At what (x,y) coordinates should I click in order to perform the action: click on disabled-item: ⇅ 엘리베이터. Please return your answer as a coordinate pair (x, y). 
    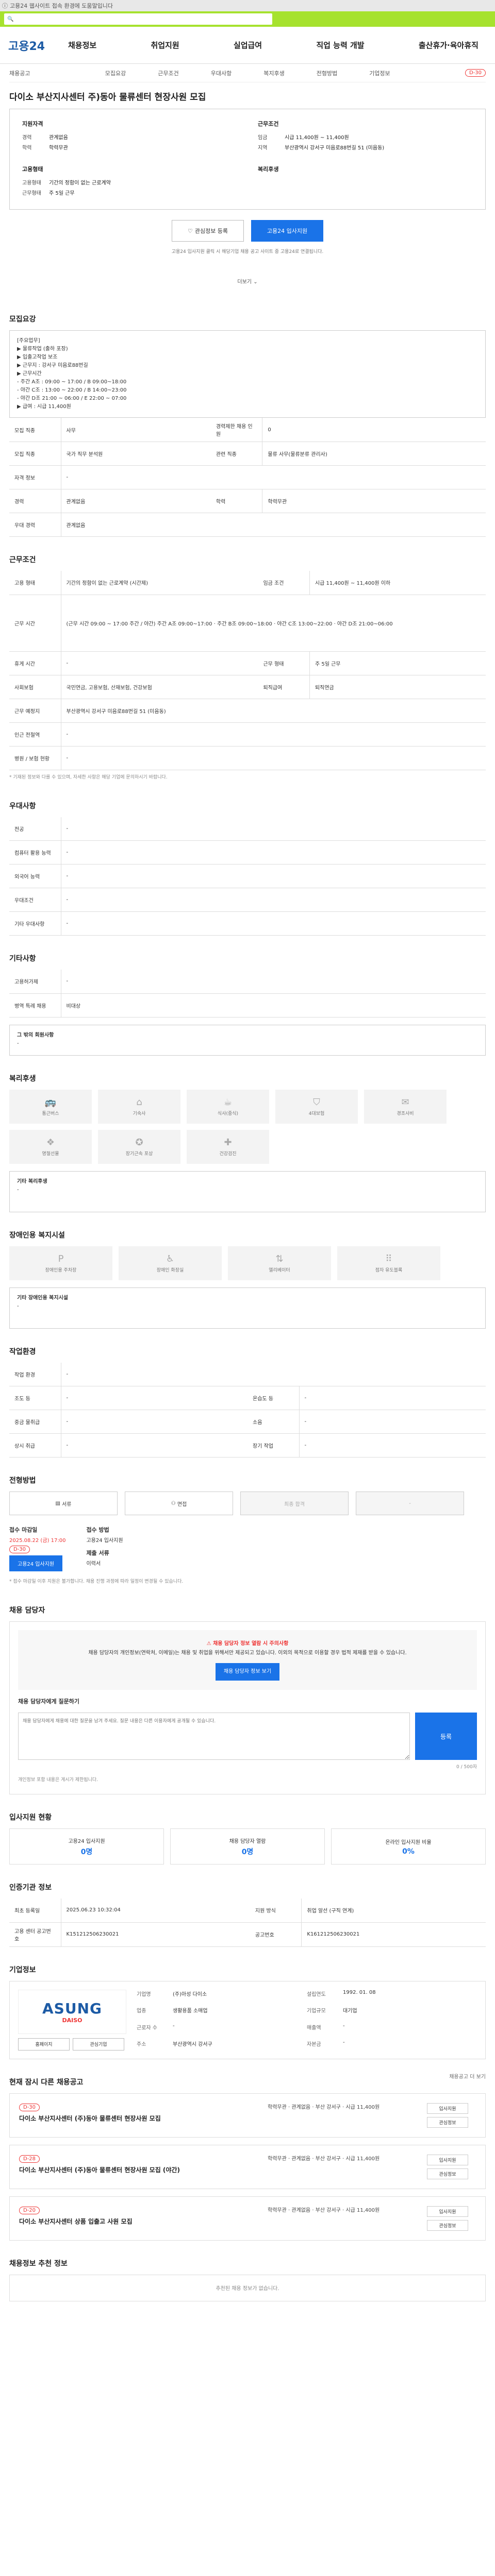
    Looking at the image, I should click on (280, 1263).